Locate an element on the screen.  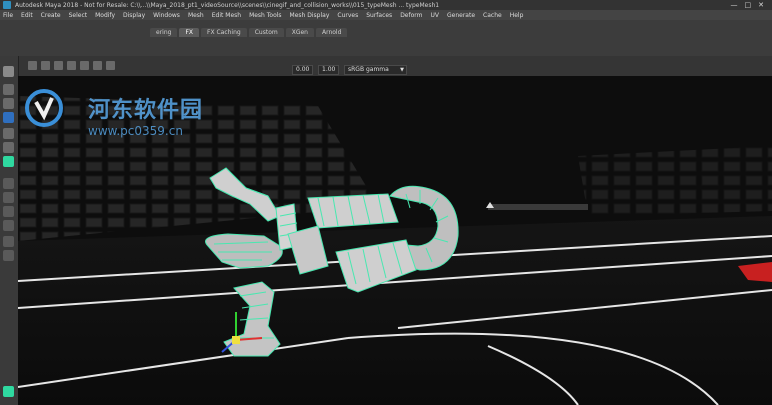
color-space-select: sRGB gamma ▼ is located at coordinates (375, 70).